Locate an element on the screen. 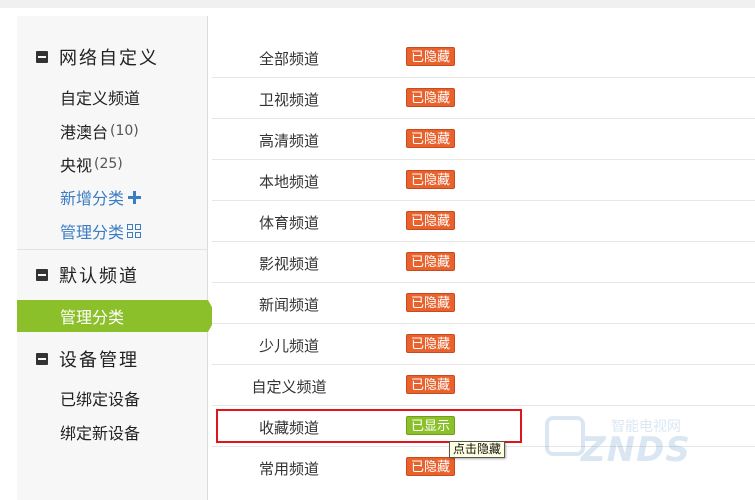  table-row: 体育频道 已隐藏 is located at coordinates (483, 221).